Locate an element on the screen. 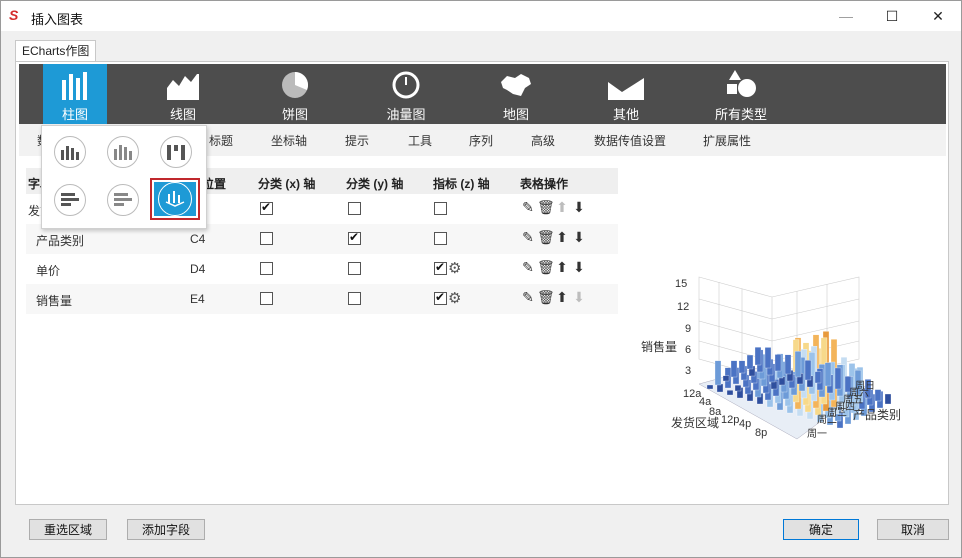  reselect-area-button: 重选区域 is located at coordinates (68, 529).